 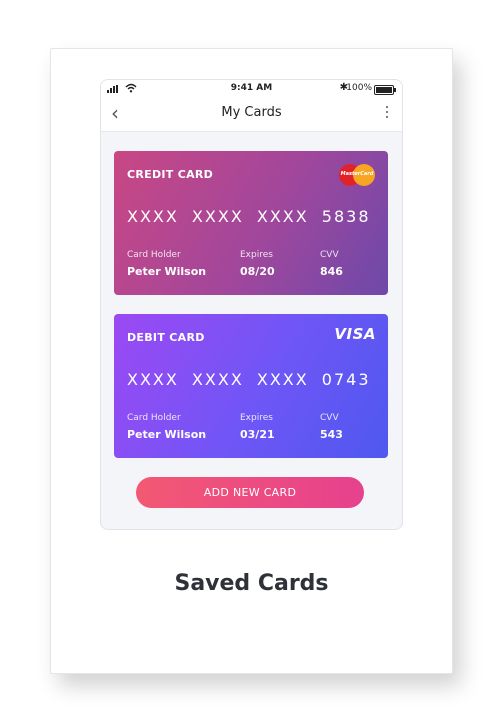 What do you see at coordinates (257, 434) in the screenshot?
I see `expires-value: 03/21` at bounding box center [257, 434].